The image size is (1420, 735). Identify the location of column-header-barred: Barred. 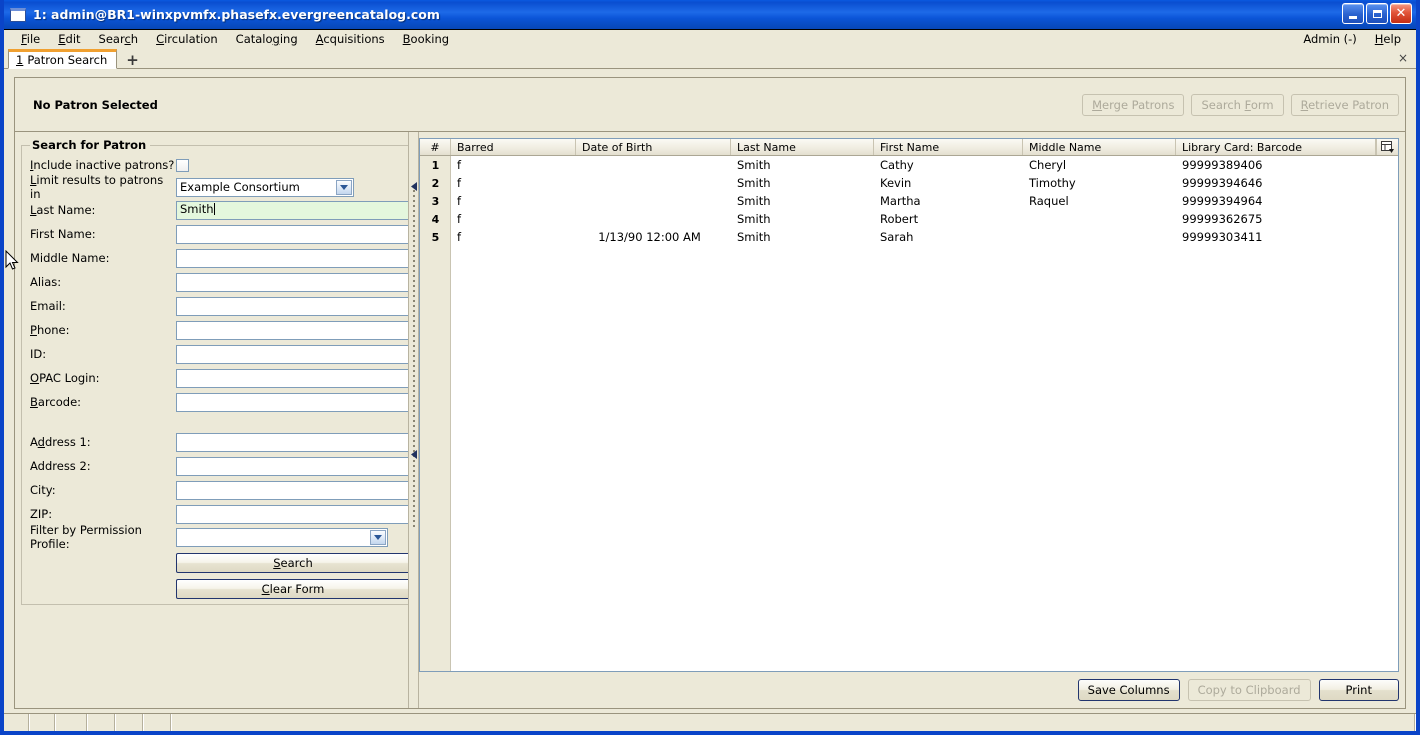
(513, 147).